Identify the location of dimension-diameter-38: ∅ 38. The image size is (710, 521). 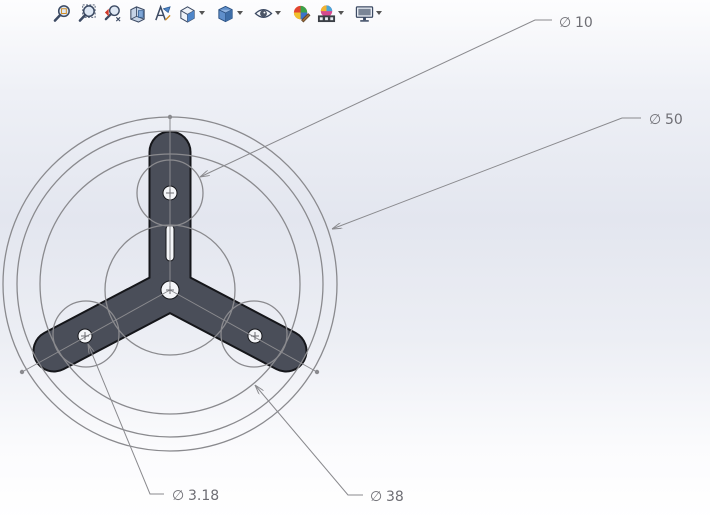
(329, 445).